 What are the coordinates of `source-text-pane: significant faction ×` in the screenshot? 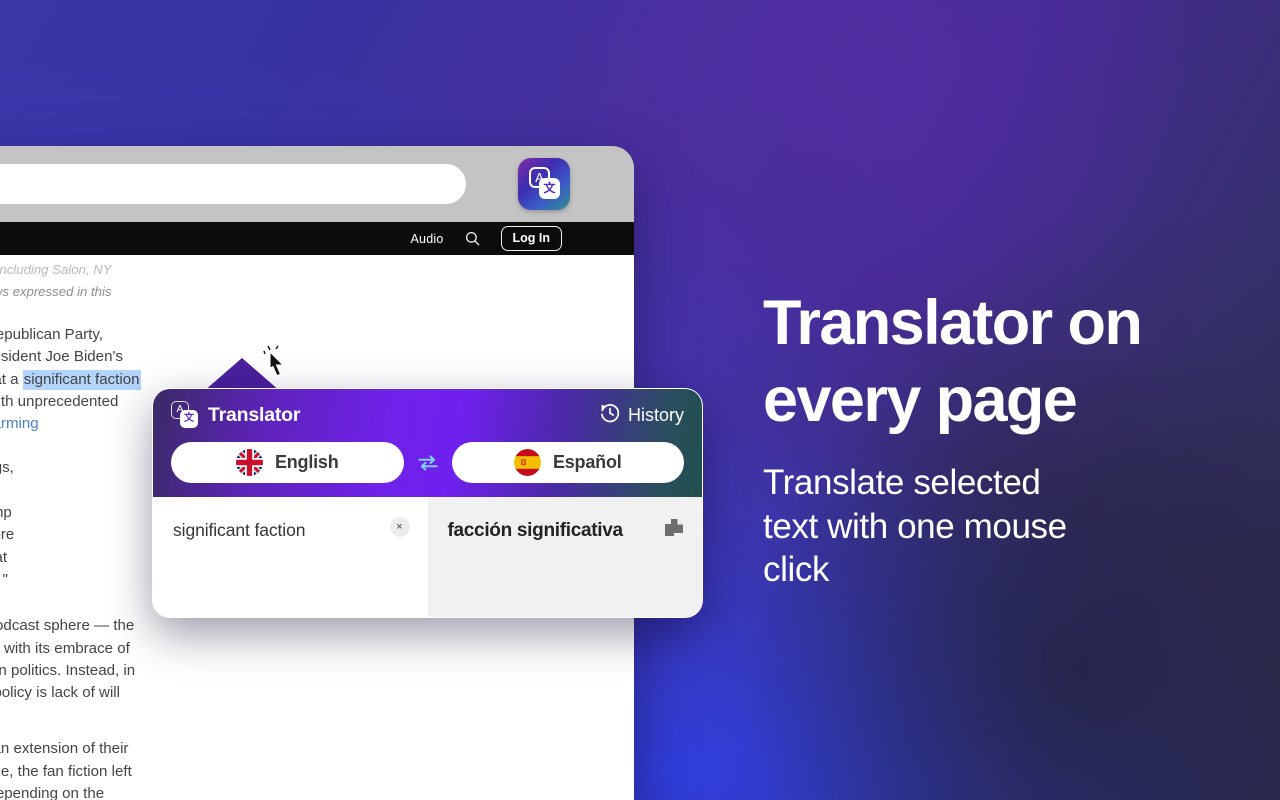 It's located at (290, 557).